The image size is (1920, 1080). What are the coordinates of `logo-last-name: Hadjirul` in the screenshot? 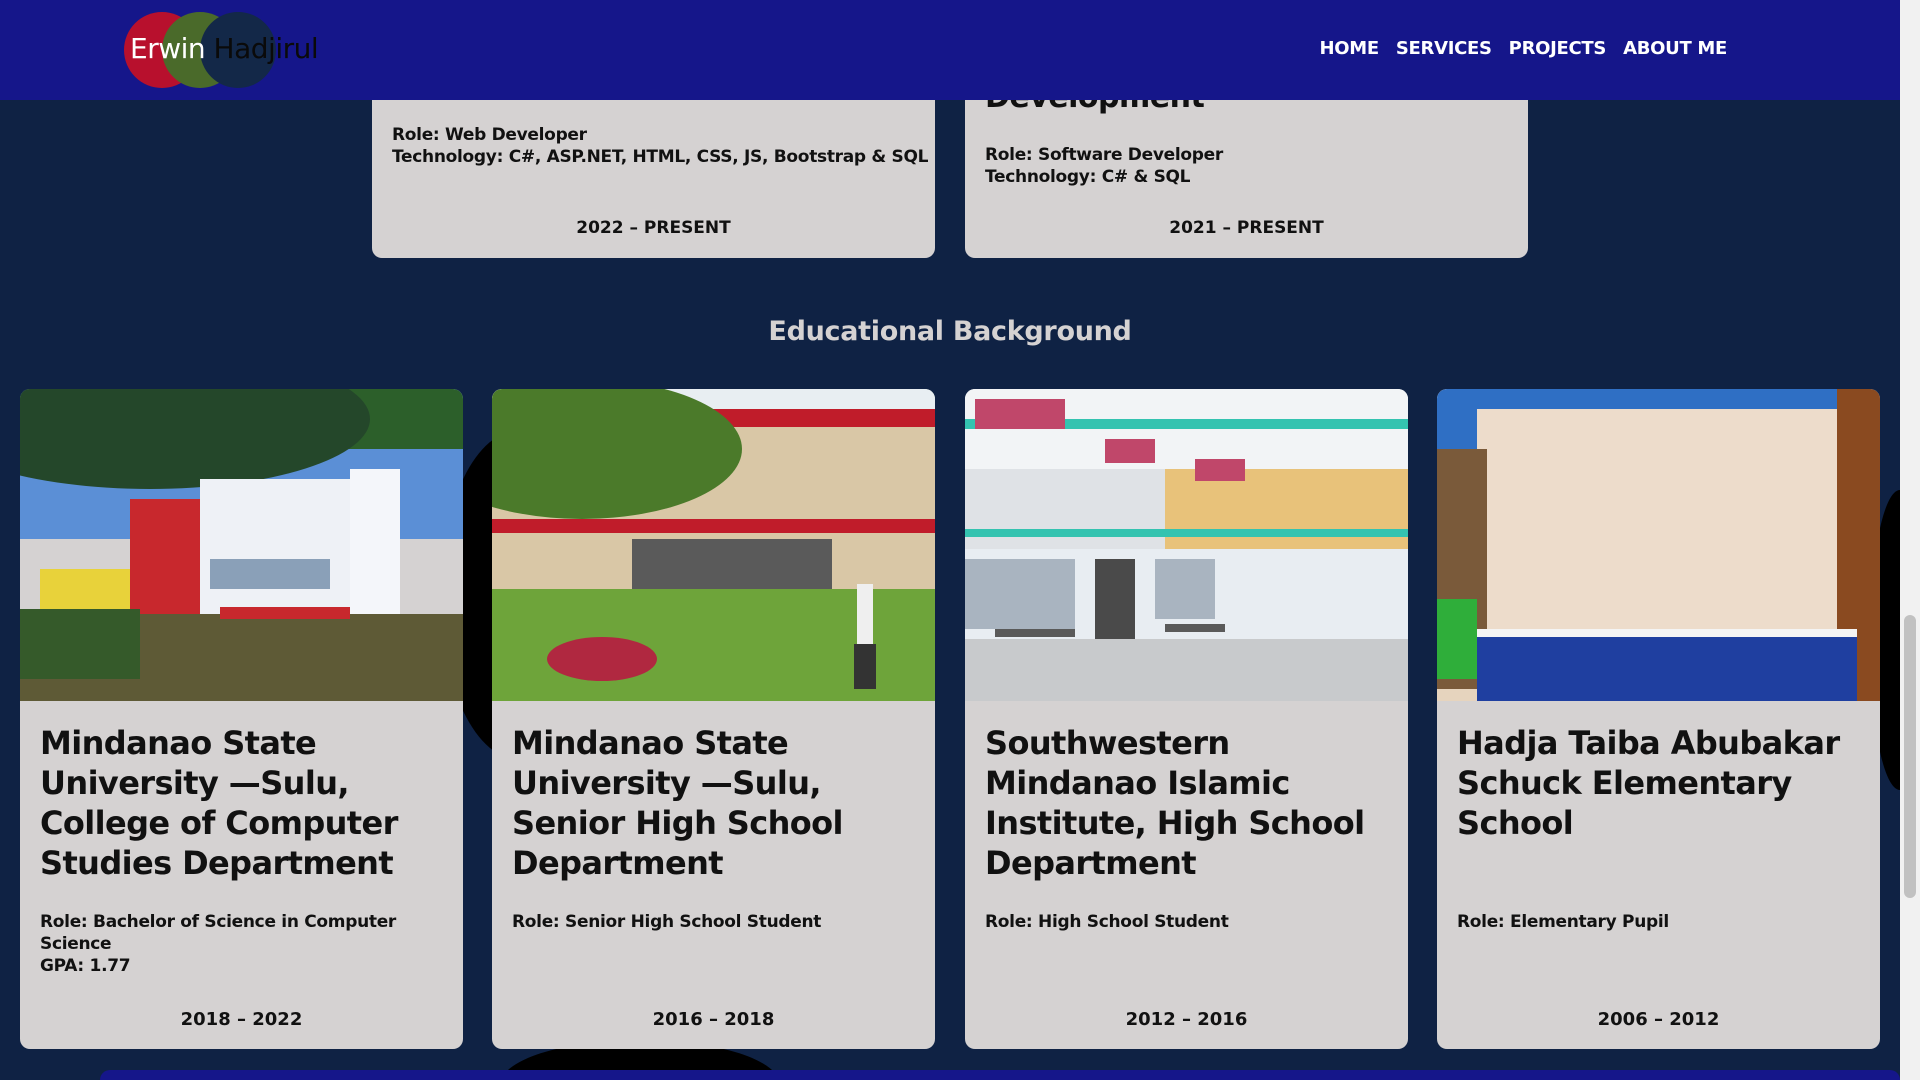 It's located at (266, 48).